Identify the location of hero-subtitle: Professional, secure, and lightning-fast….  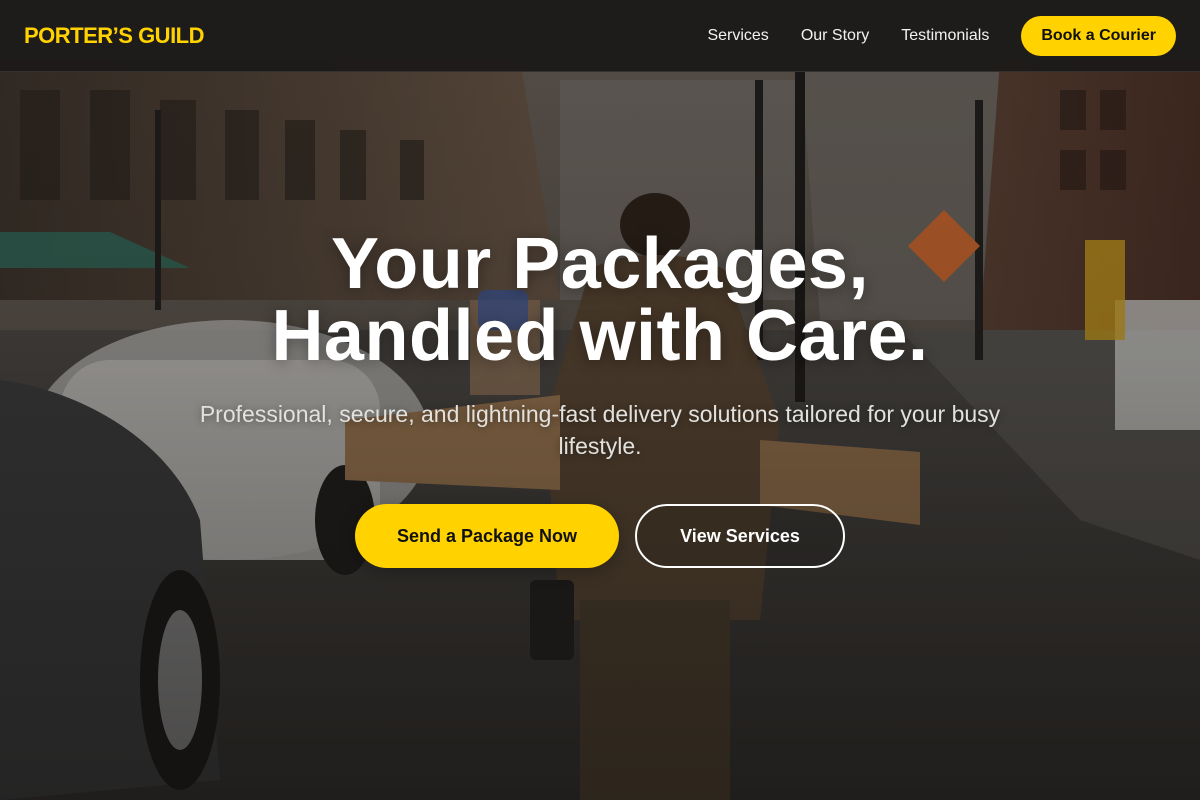
(600, 430).